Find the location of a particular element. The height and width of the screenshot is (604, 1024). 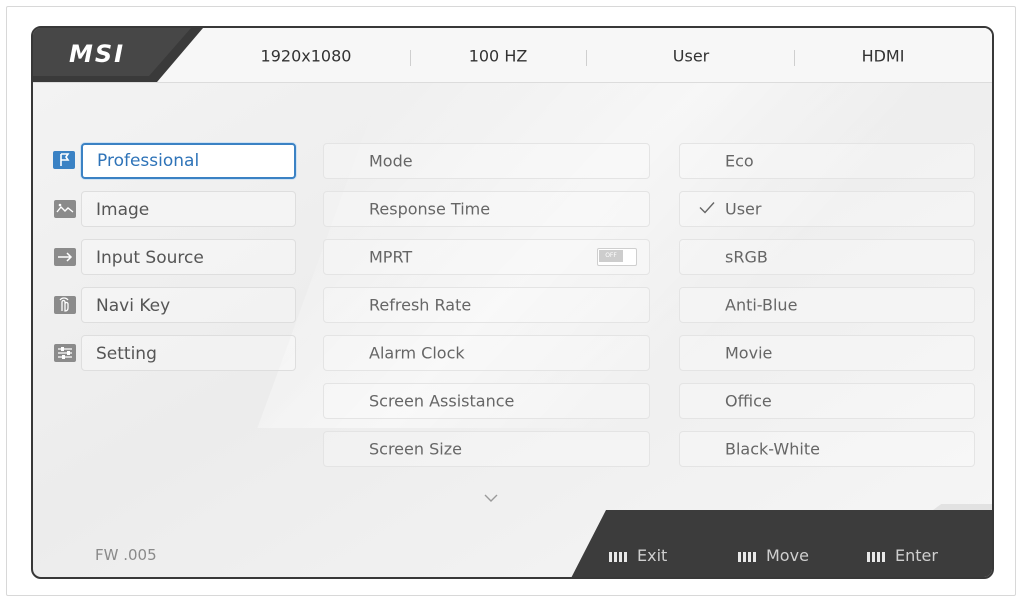

checkmark-icon is located at coordinates (707, 209).